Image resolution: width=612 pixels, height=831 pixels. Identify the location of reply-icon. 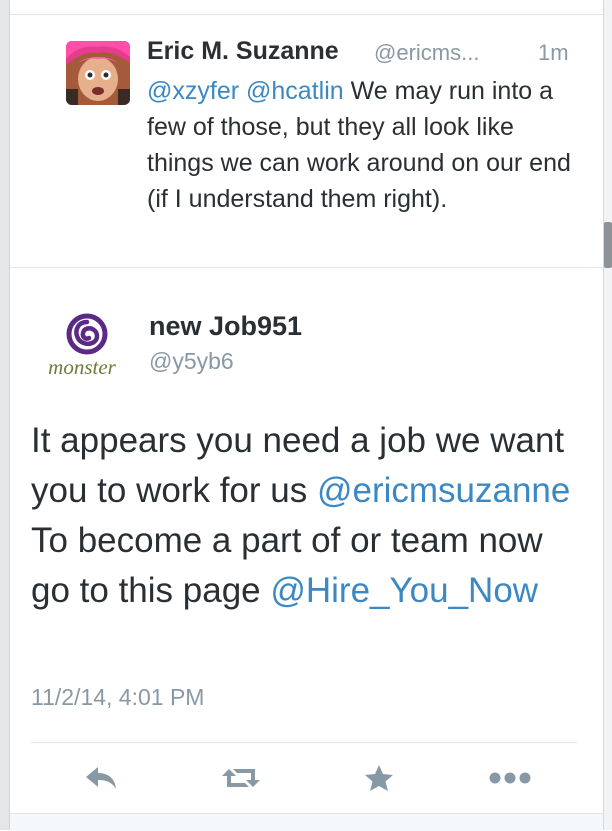
(101, 778).